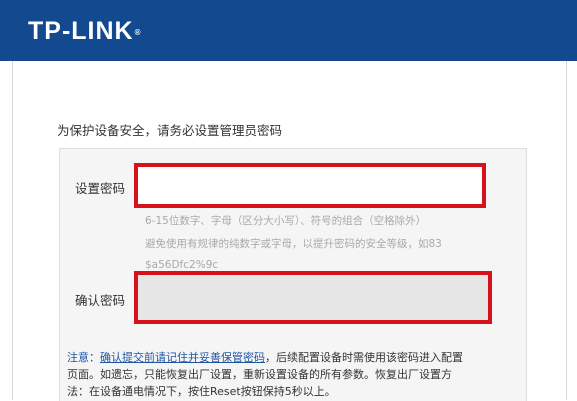 This screenshot has width=577, height=401. Describe the element at coordinates (364, 357) in the screenshot. I see `note-line-1-text: ，后续配置设备时需使用该密码进入配置` at that location.